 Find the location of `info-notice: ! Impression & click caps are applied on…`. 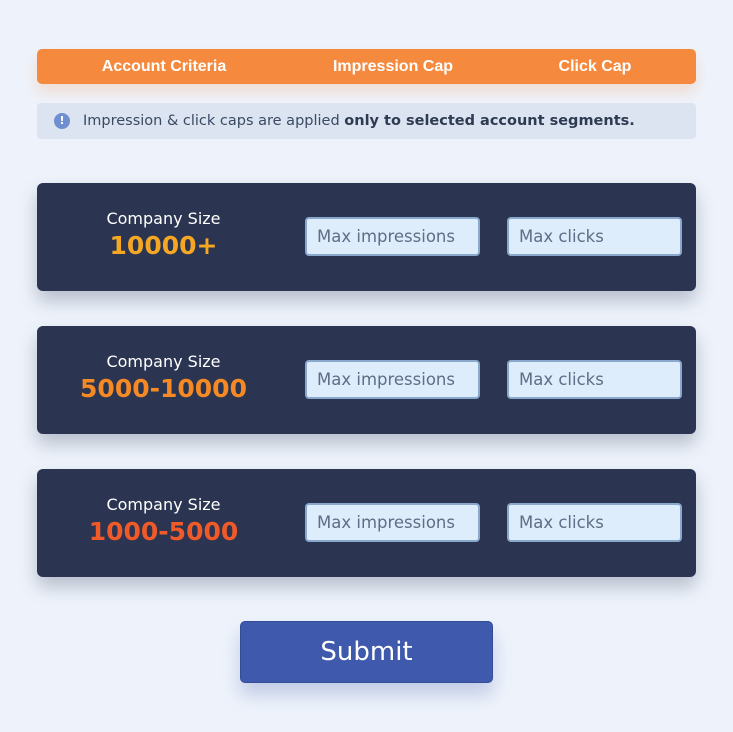

info-notice: ! Impression & click caps are applied on… is located at coordinates (366, 121).